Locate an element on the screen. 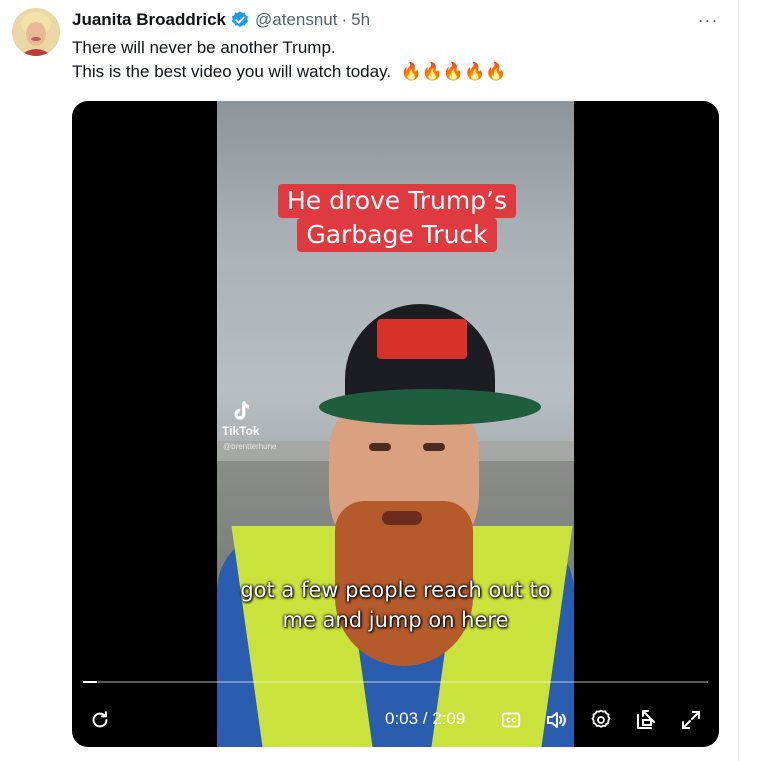  tiktok-label: TikTok is located at coordinates (241, 431).